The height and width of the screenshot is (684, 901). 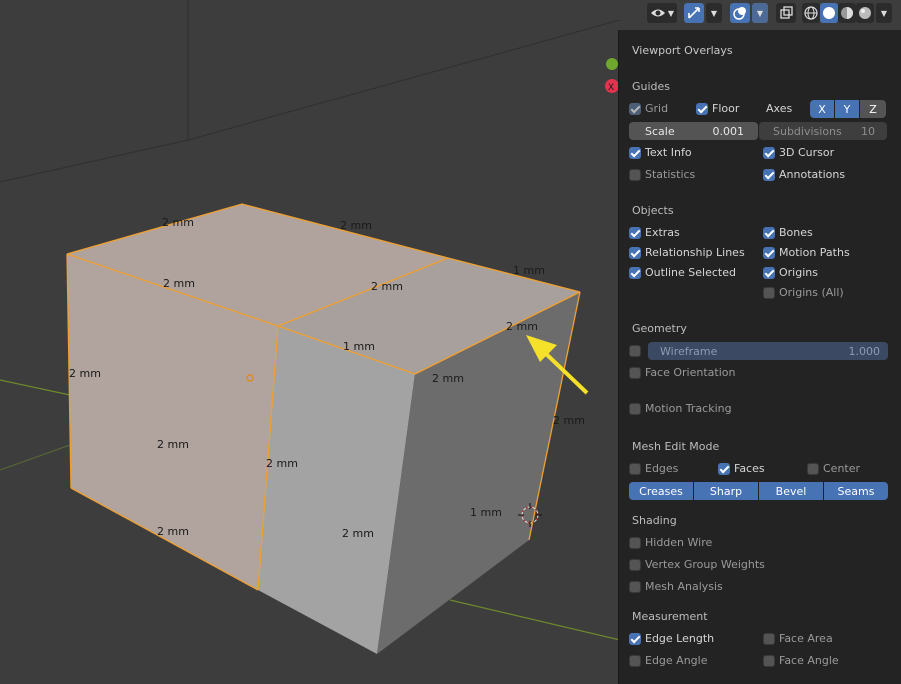 What do you see at coordinates (769, 273) in the screenshot?
I see `origins-checkbox` at bounding box center [769, 273].